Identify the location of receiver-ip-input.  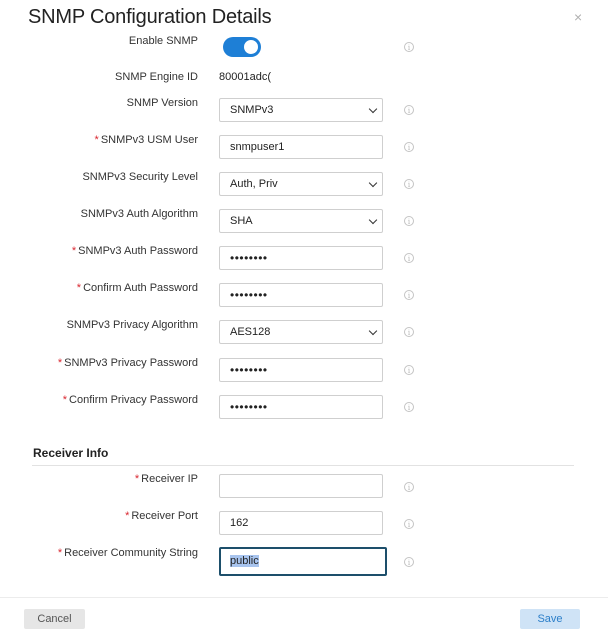
(301, 486).